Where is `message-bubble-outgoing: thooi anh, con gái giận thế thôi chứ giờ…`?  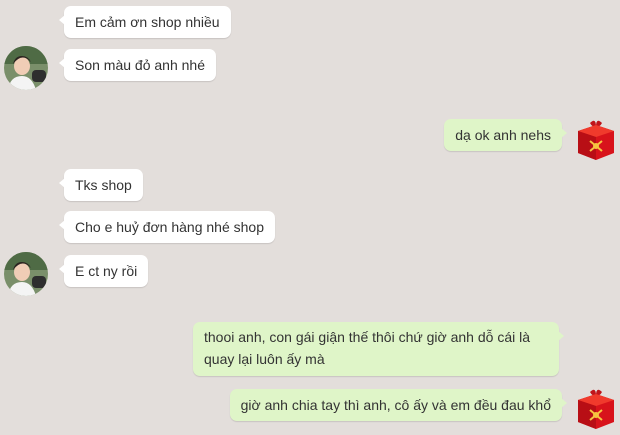 message-bubble-outgoing: thooi anh, con gái giận thế thôi chứ giờ… is located at coordinates (378, 349).